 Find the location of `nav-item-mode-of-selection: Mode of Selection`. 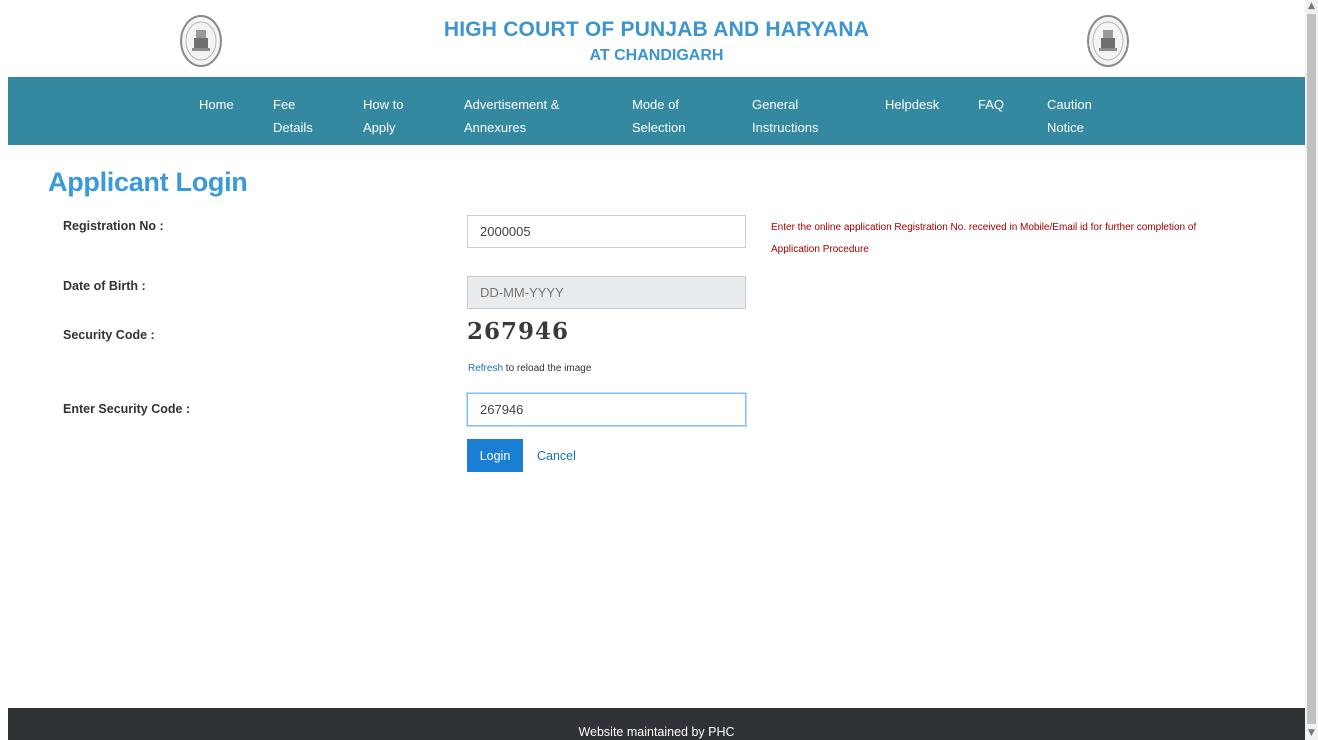

nav-item-mode-of-selection: Mode of Selection is located at coordinates (658, 116).